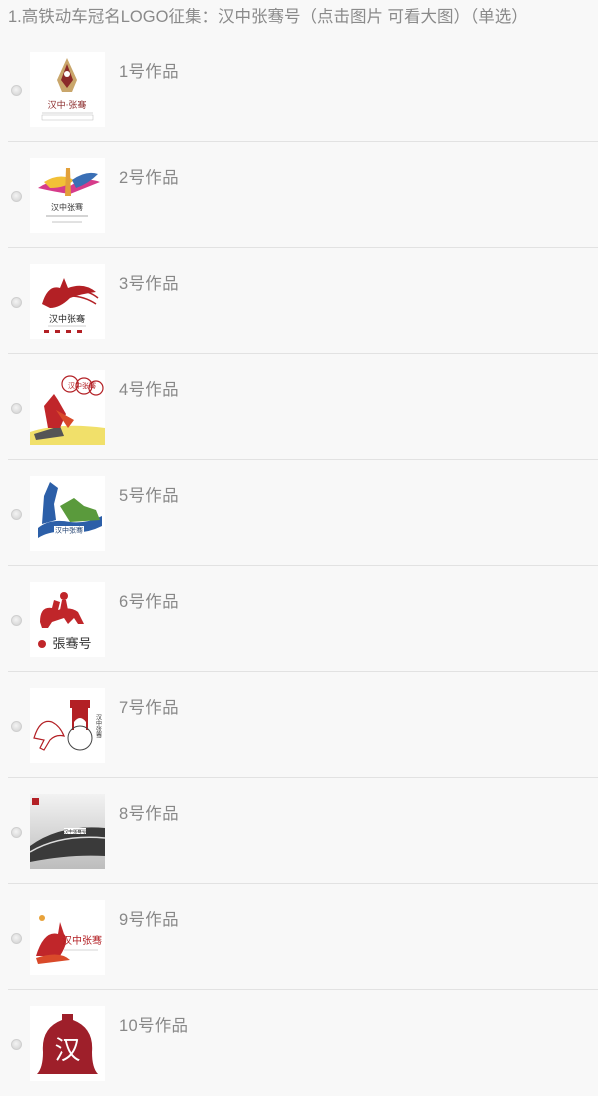  Describe the element at coordinates (149, 814) in the screenshot. I see `option-label: 8号作品` at that location.